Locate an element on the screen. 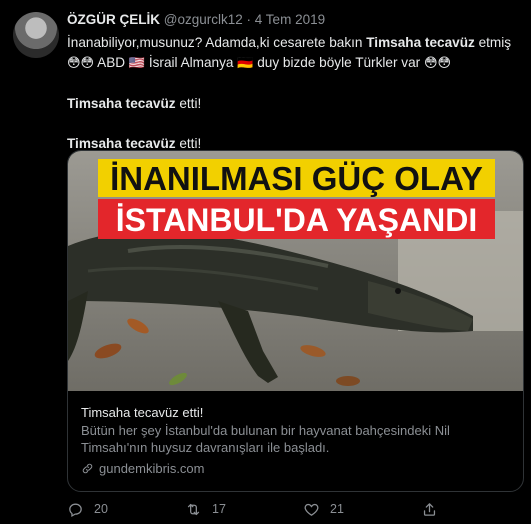 This screenshot has width=531, height=524. heart-icon is located at coordinates (311, 509).